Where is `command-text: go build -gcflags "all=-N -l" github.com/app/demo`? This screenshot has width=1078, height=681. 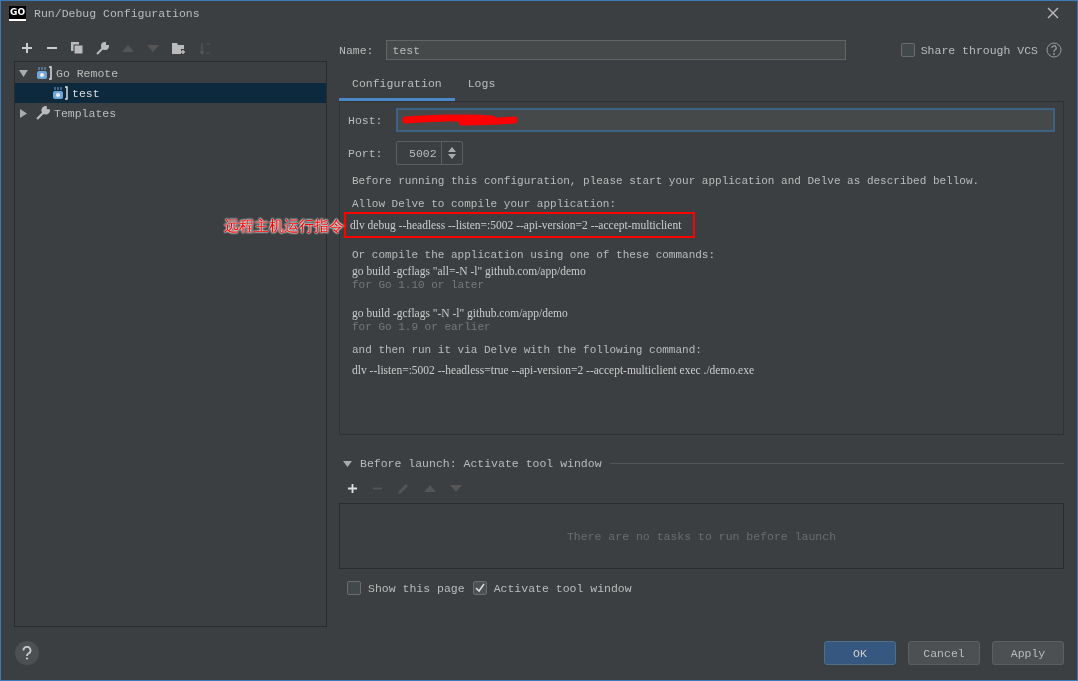
command-text: go build -gcflags "all=-N -l" github.com/app/demo is located at coordinates (469, 271).